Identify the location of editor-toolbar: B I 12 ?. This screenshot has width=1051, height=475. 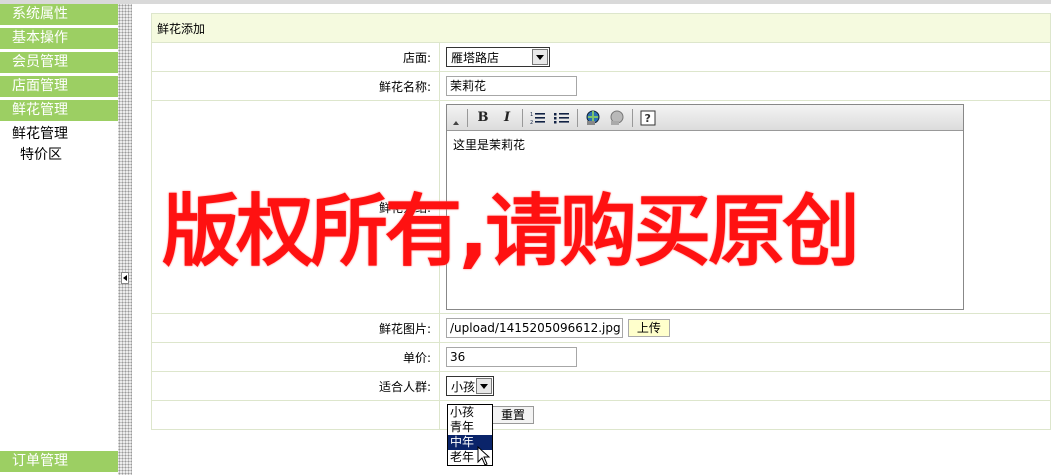
(705, 118).